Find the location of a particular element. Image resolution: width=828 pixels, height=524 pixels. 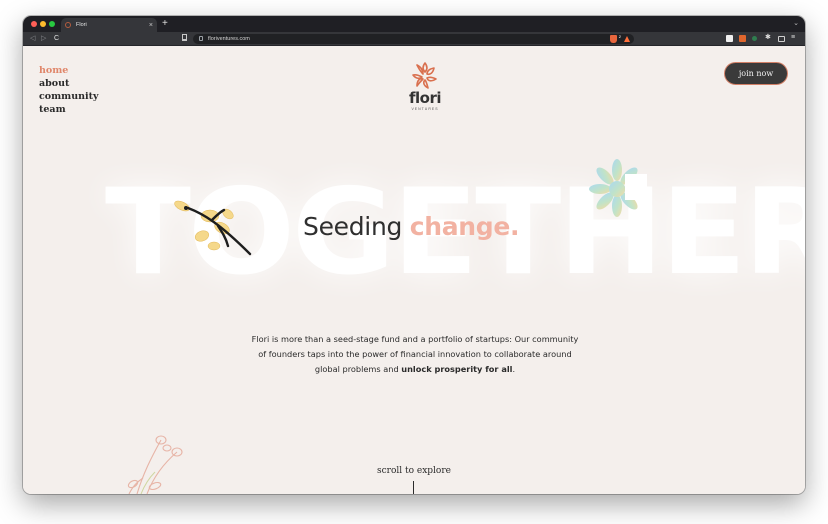

hero-headline: Seeding change. is located at coordinates (433, 226).